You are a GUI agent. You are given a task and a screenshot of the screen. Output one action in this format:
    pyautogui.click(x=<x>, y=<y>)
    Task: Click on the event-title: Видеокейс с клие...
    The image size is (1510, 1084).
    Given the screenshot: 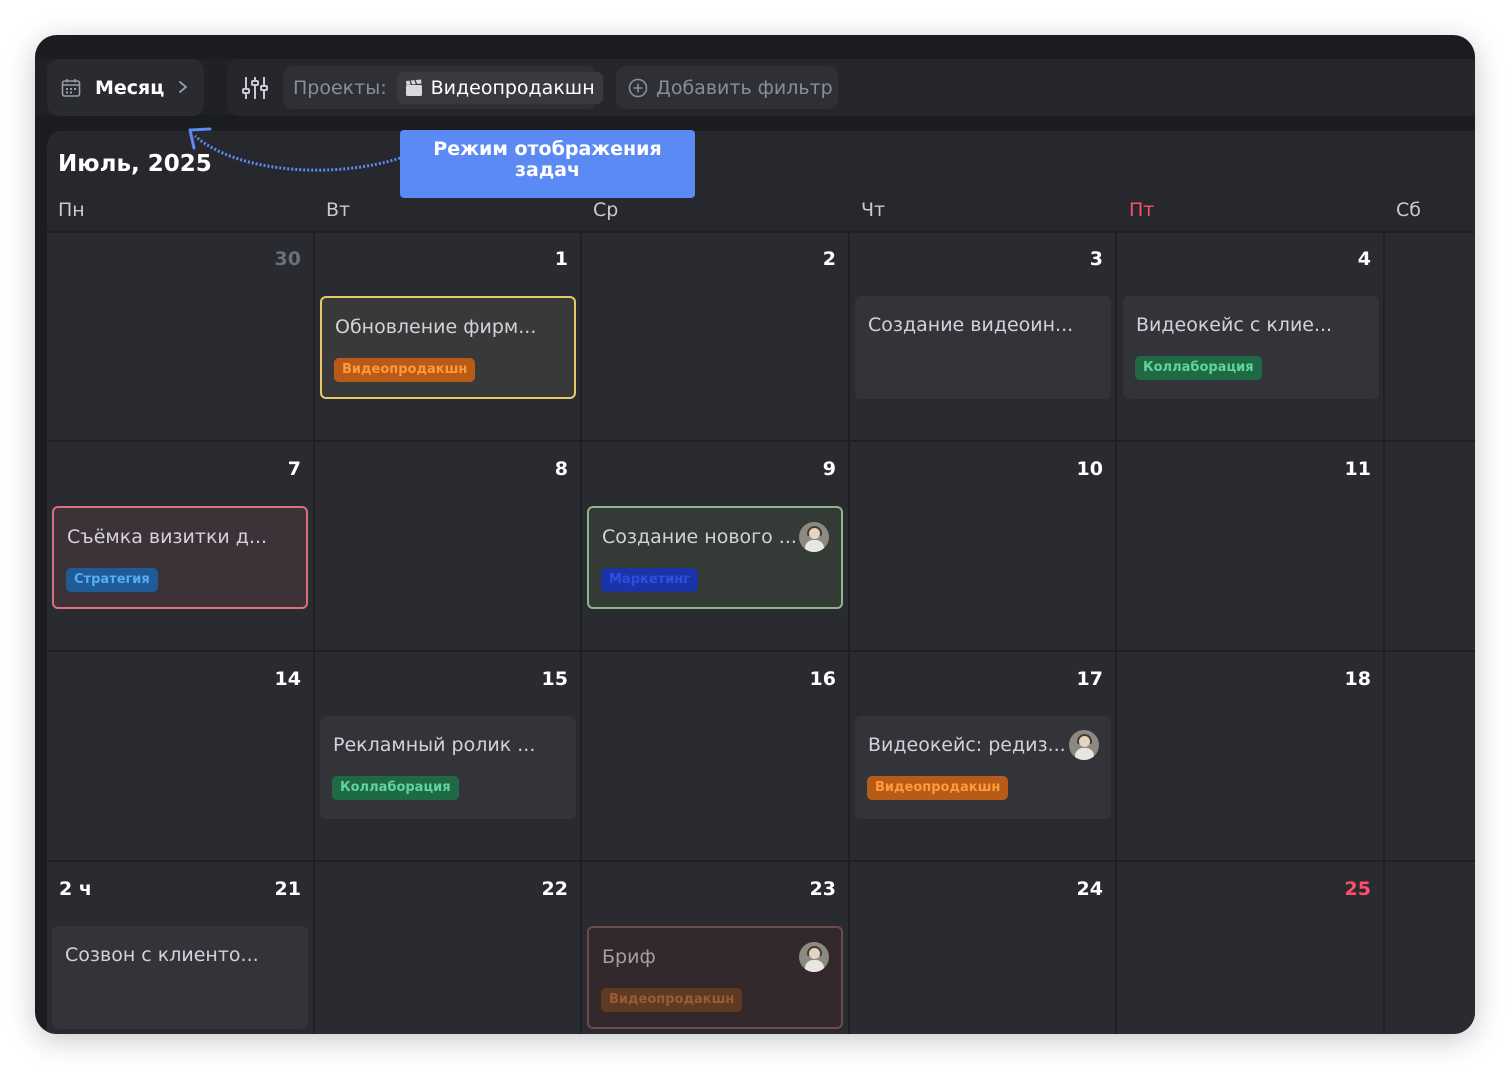 What is the action you would take?
    pyautogui.click(x=1234, y=325)
    